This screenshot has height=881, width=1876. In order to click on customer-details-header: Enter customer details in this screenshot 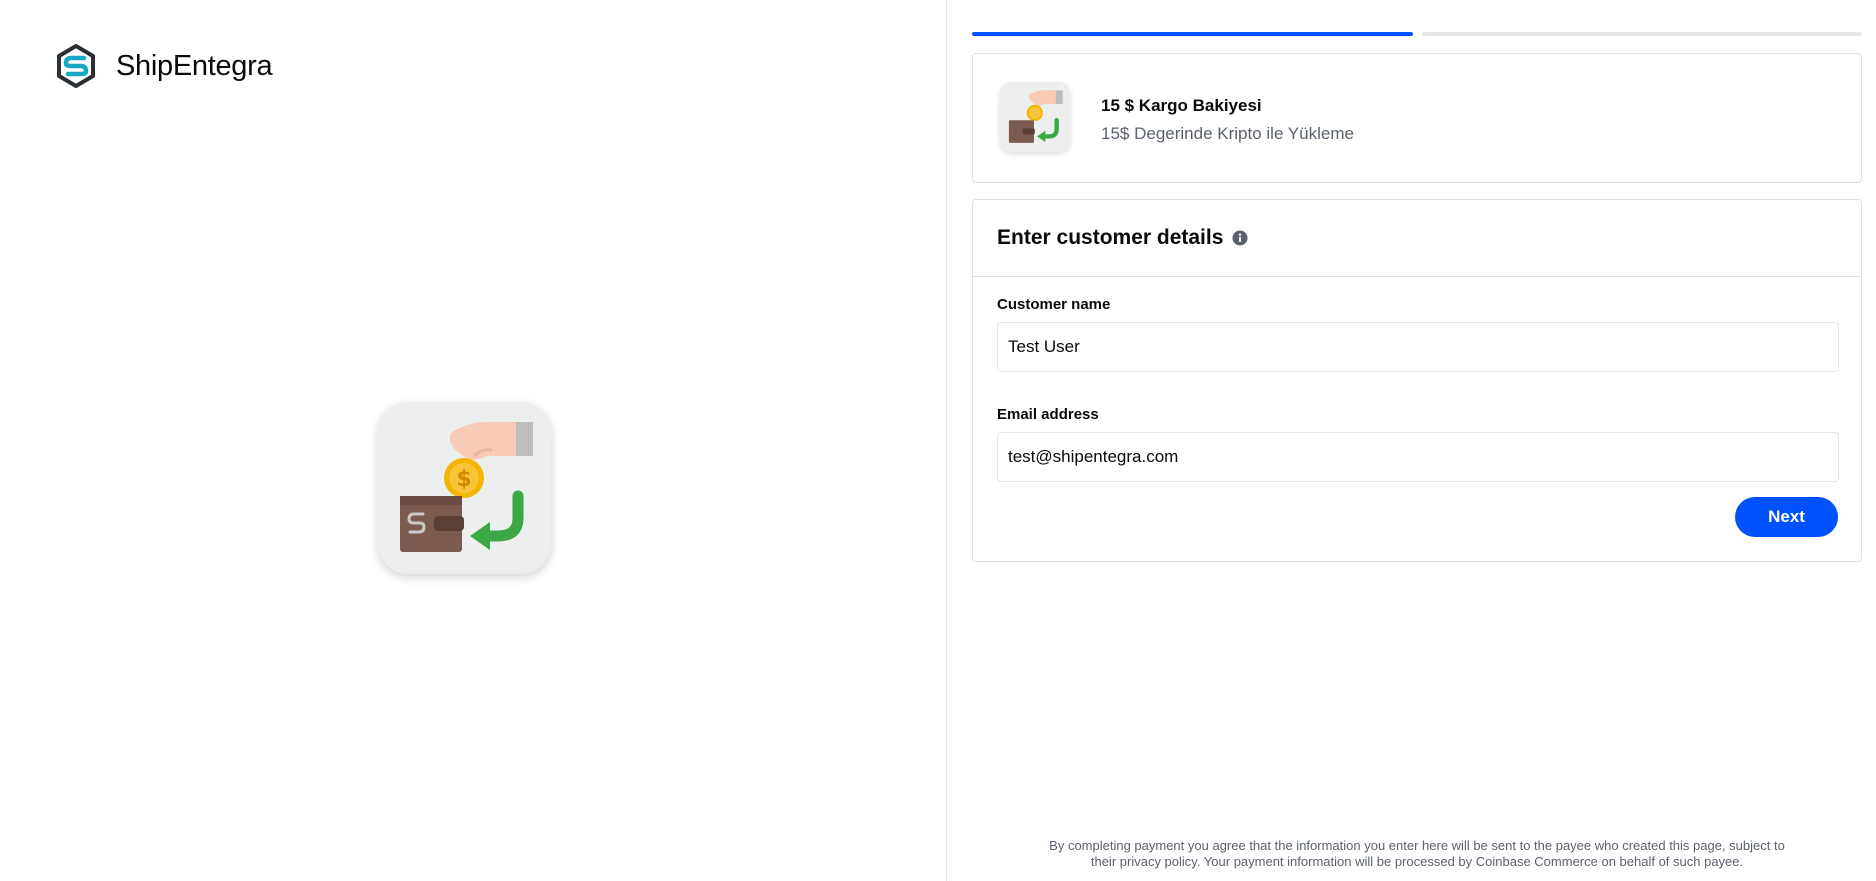, I will do `click(1417, 238)`.